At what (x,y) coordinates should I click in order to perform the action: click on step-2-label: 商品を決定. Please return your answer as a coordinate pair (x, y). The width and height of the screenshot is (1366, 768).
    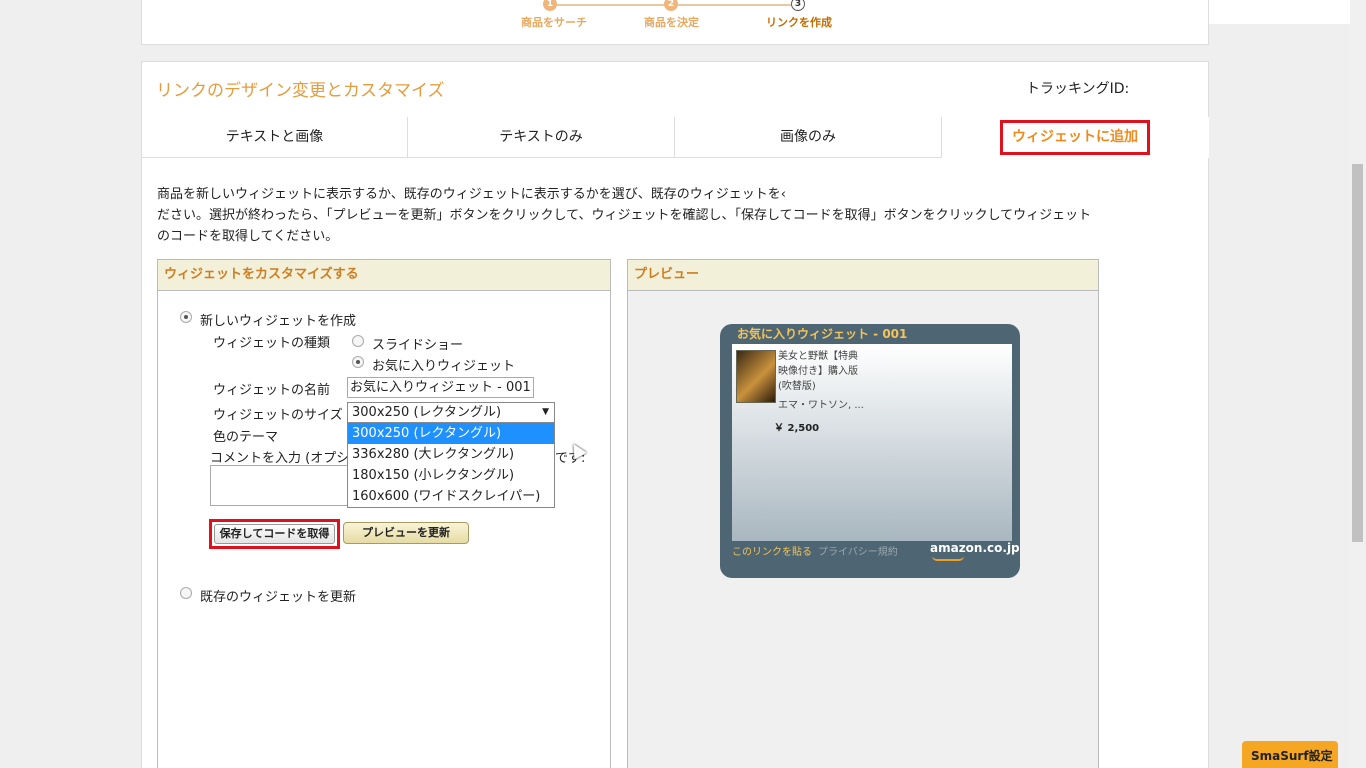
    Looking at the image, I should click on (671, 22).